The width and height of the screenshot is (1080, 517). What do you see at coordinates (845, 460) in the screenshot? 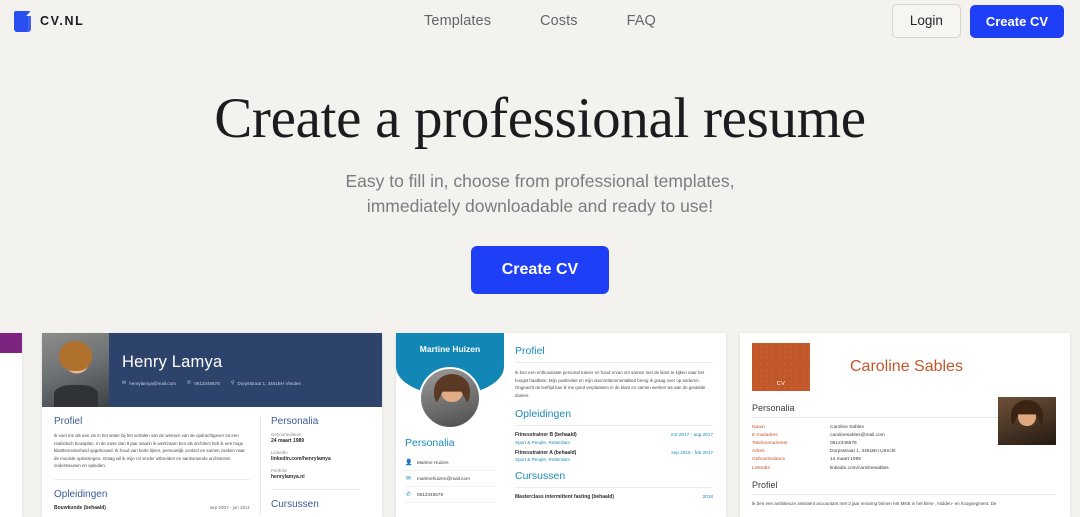
I see `field-value: 14 maart 1995` at bounding box center [845, 460].